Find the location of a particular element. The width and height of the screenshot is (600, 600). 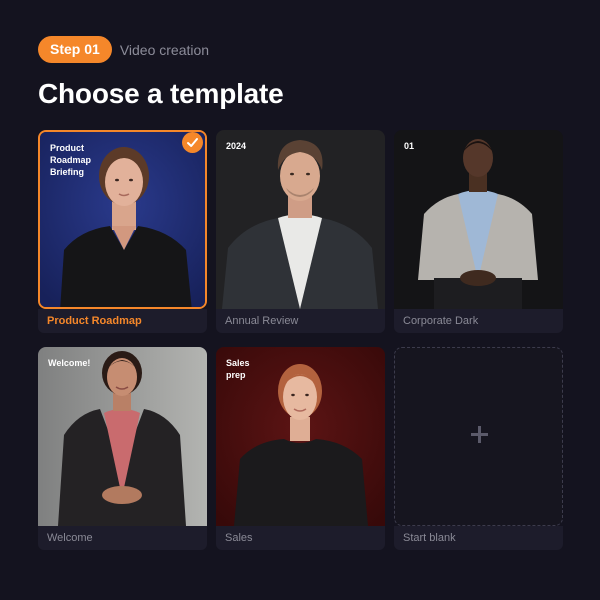

template-thumbnail: 2024 is located at coordinates (300, 219).